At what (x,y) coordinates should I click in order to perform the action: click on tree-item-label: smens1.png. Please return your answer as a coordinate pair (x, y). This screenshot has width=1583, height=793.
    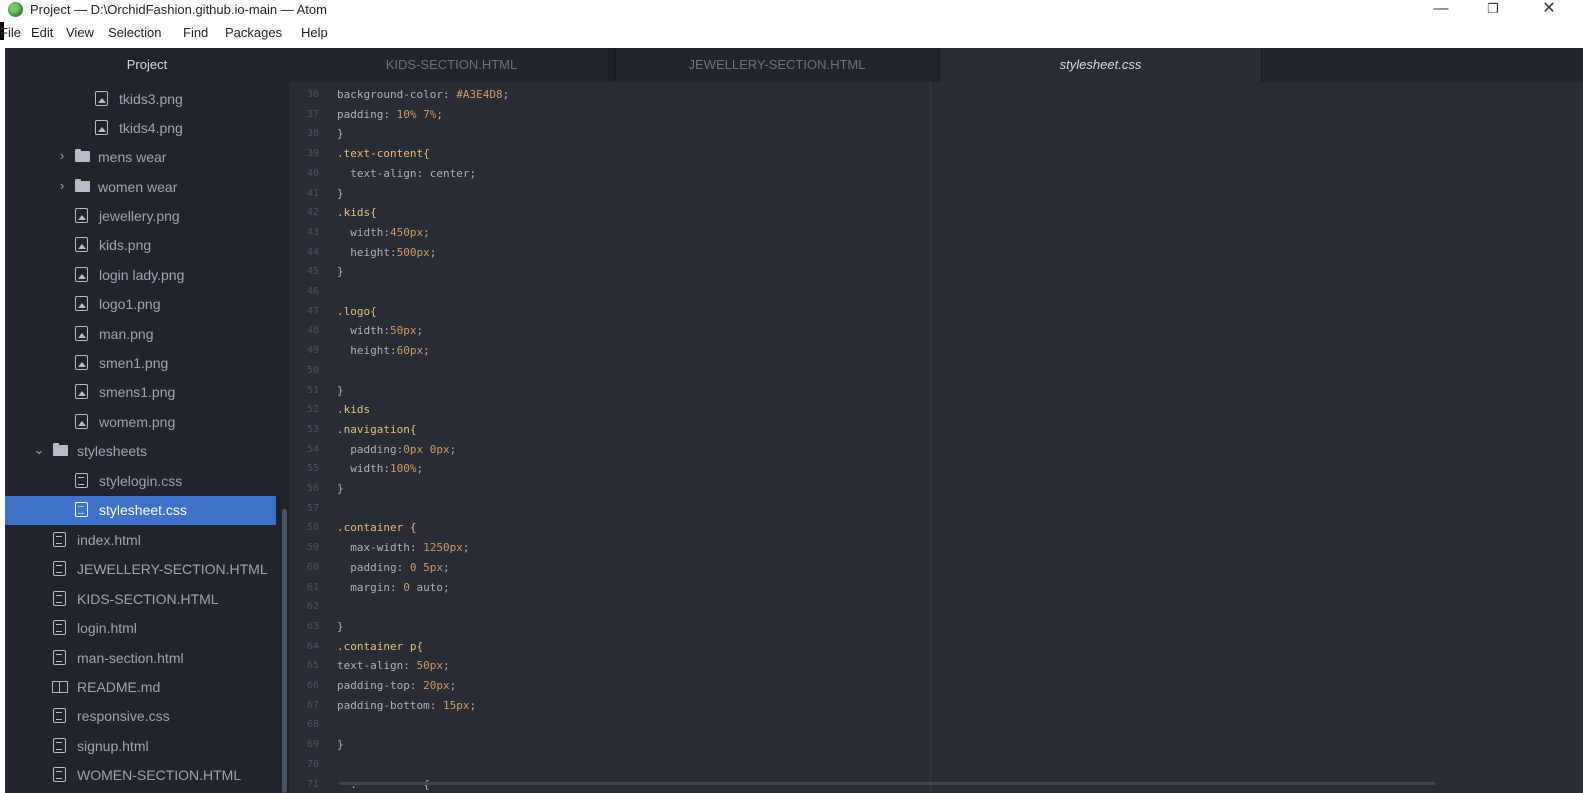
    Looking at the image, I should click on (137, 392).